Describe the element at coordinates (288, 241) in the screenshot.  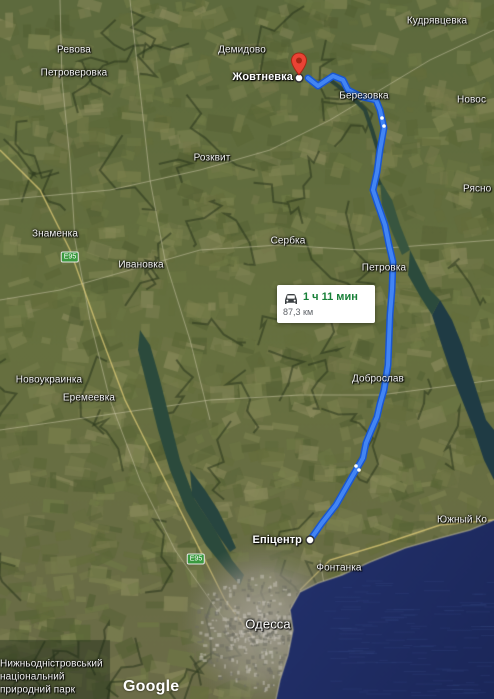
I see `place-label-serbka: Сербка` at that location.